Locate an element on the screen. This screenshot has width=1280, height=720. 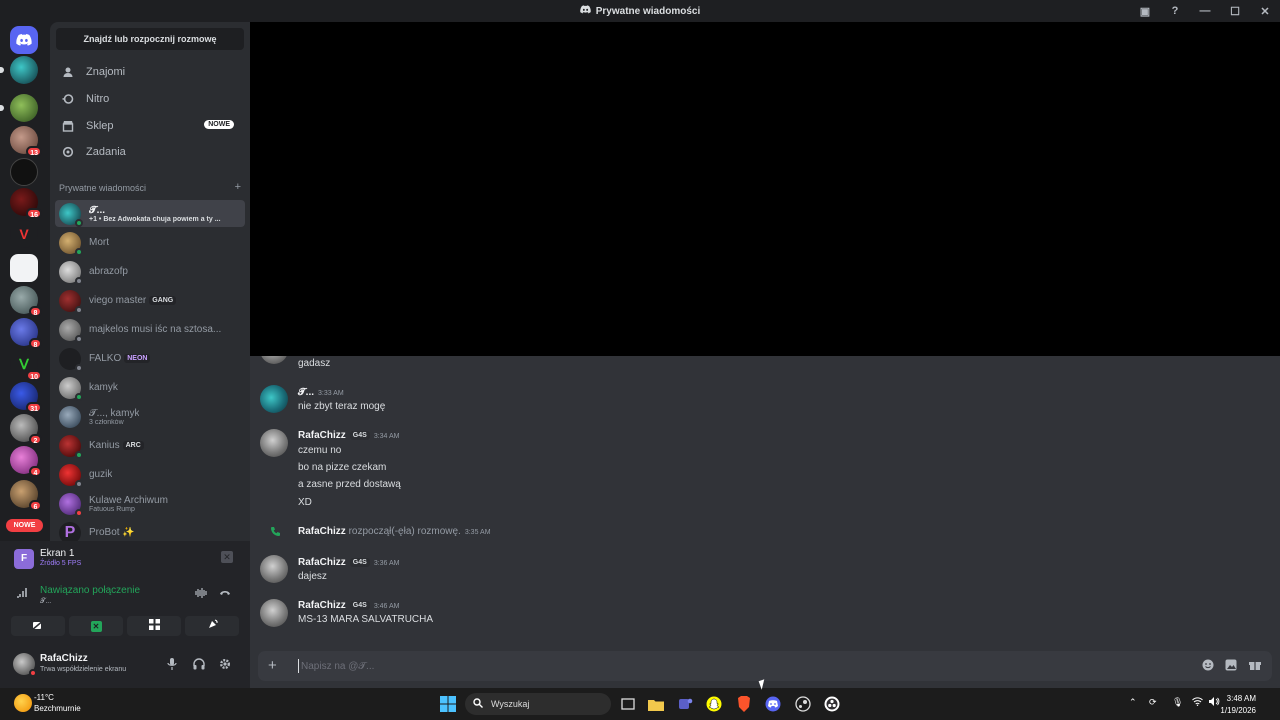
file-explorer-icon is located at coordinates (656, 704).